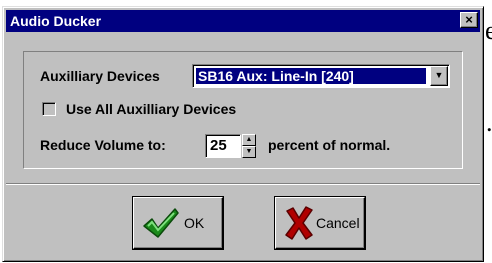 This screenshot has width=492, height=263. I want to click on background-text-fragment: e, so click(488, 30).